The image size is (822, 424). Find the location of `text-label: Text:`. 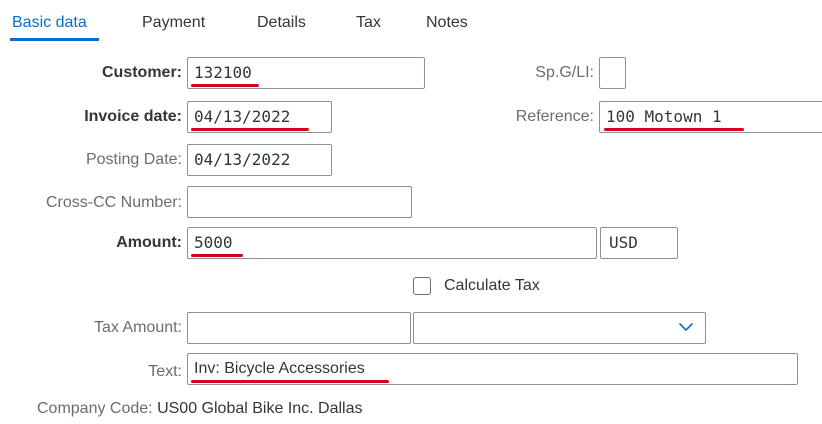

text-label: Text: is located at coordinates (165, 371).